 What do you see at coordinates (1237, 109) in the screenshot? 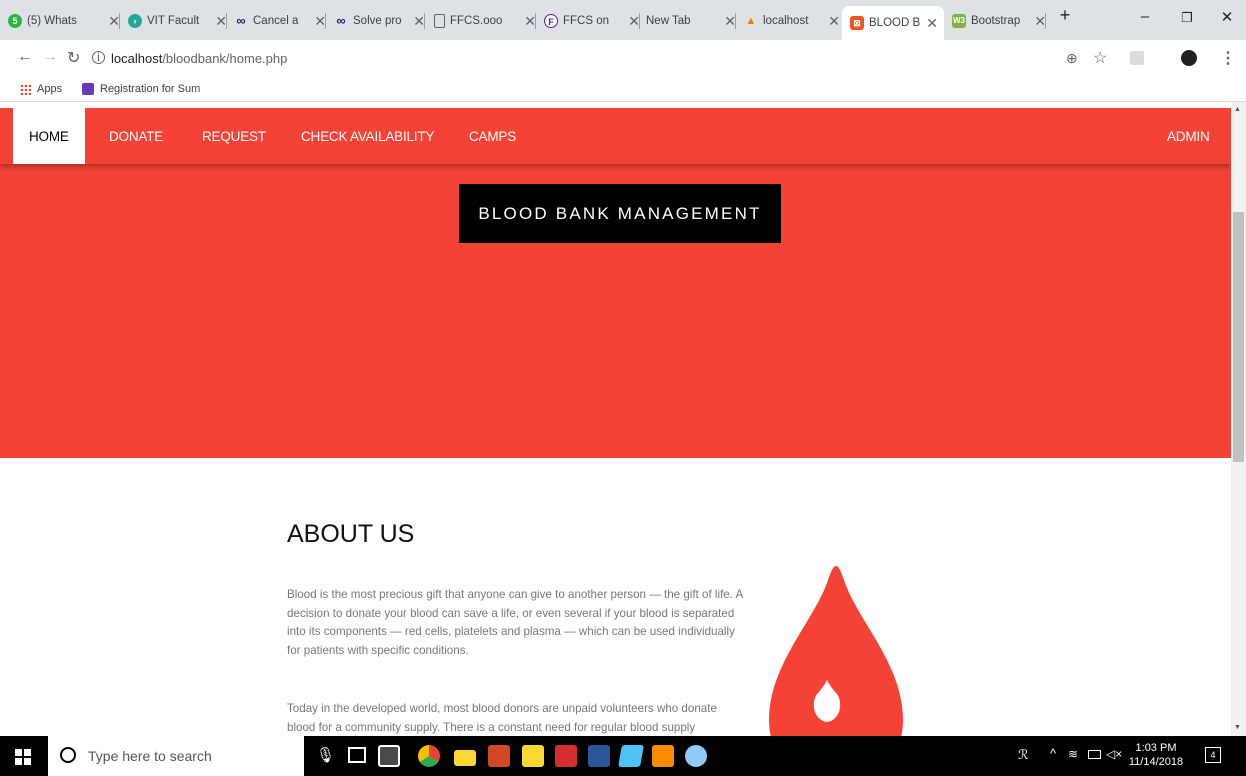
I see `scroll-up-icon: ▲` at bounding box center [1237, 109].